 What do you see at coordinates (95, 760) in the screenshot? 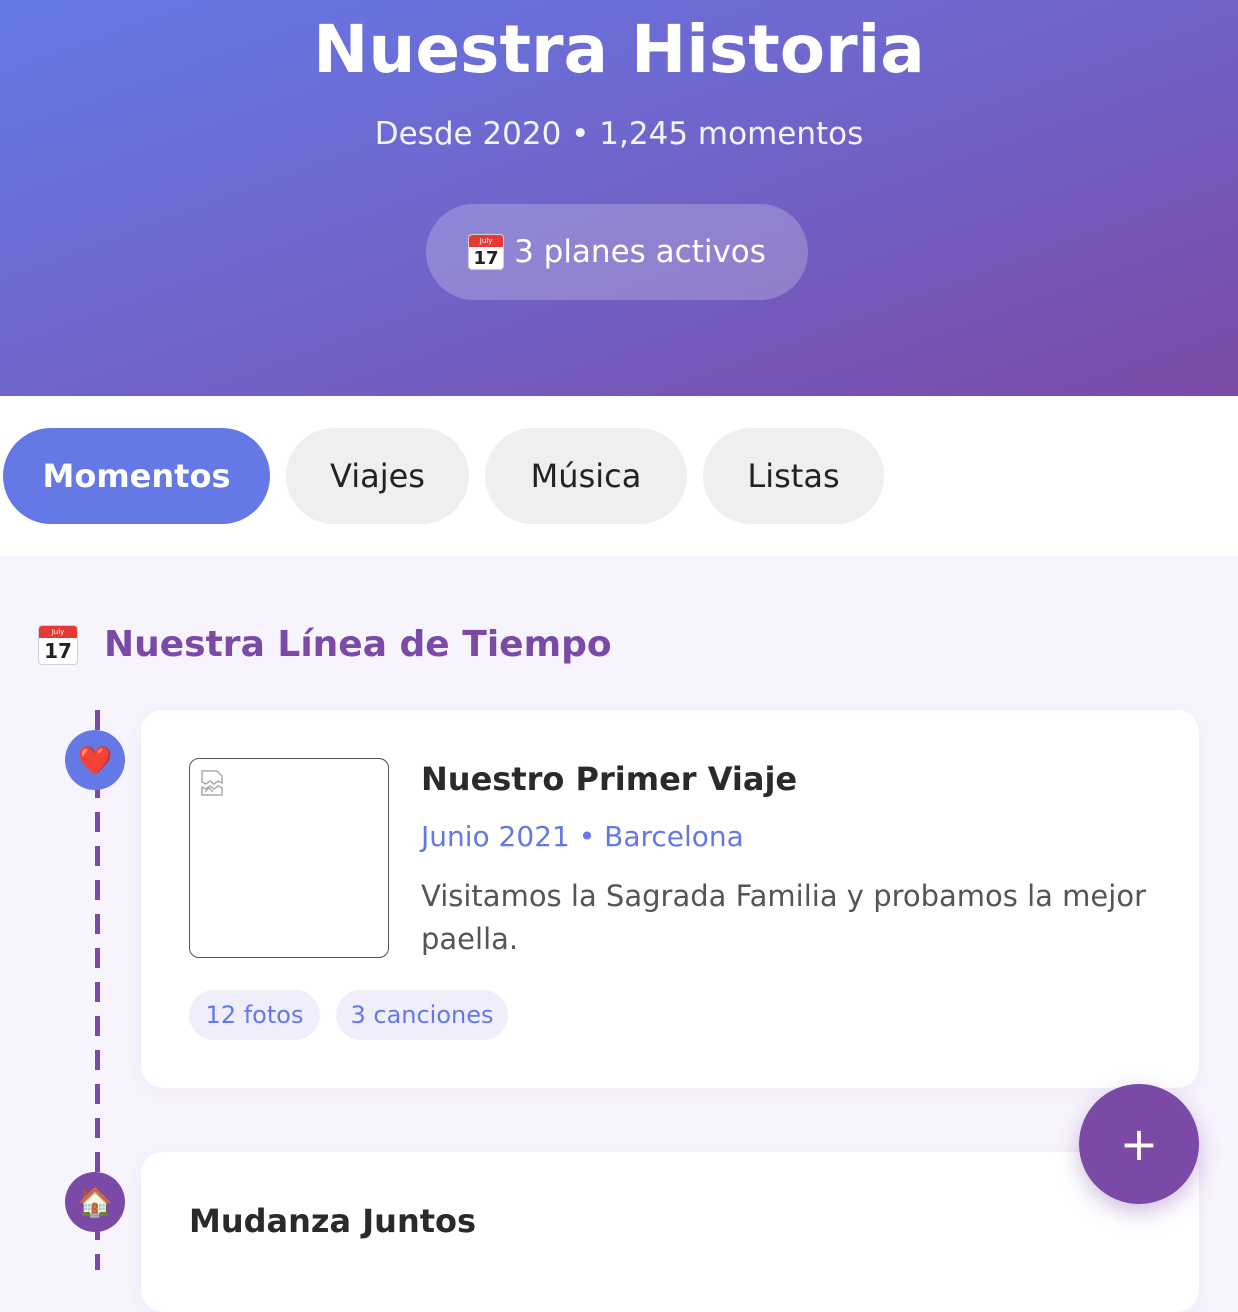
I see `heart-icon: ❤️` at bounding box center [95, 760].